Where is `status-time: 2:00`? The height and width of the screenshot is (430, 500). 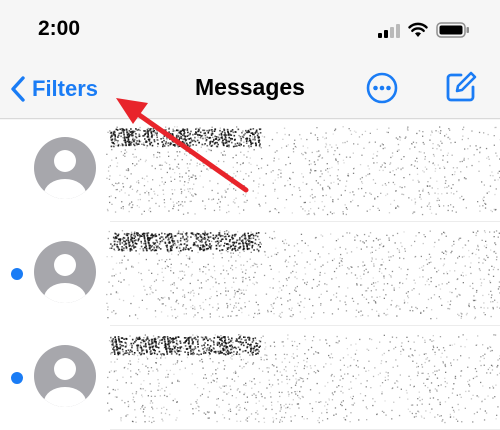
status-time: 2:00 is located at coordinates (59, 29).